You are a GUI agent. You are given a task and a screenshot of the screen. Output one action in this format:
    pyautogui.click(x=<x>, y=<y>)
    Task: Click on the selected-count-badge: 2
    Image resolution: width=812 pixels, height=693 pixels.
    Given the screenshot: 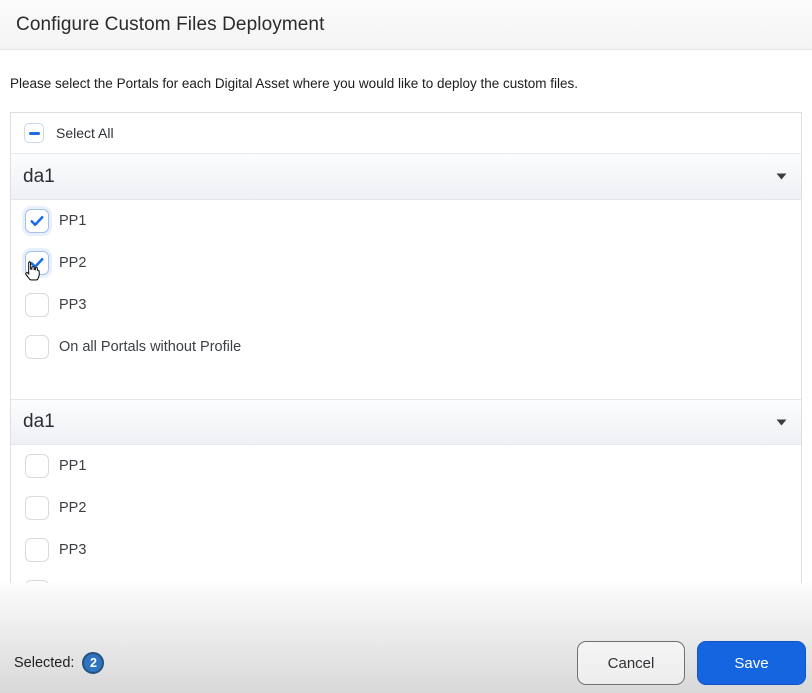 What is the action you would take?
    pyautogui.click(x=93, y=663)
    